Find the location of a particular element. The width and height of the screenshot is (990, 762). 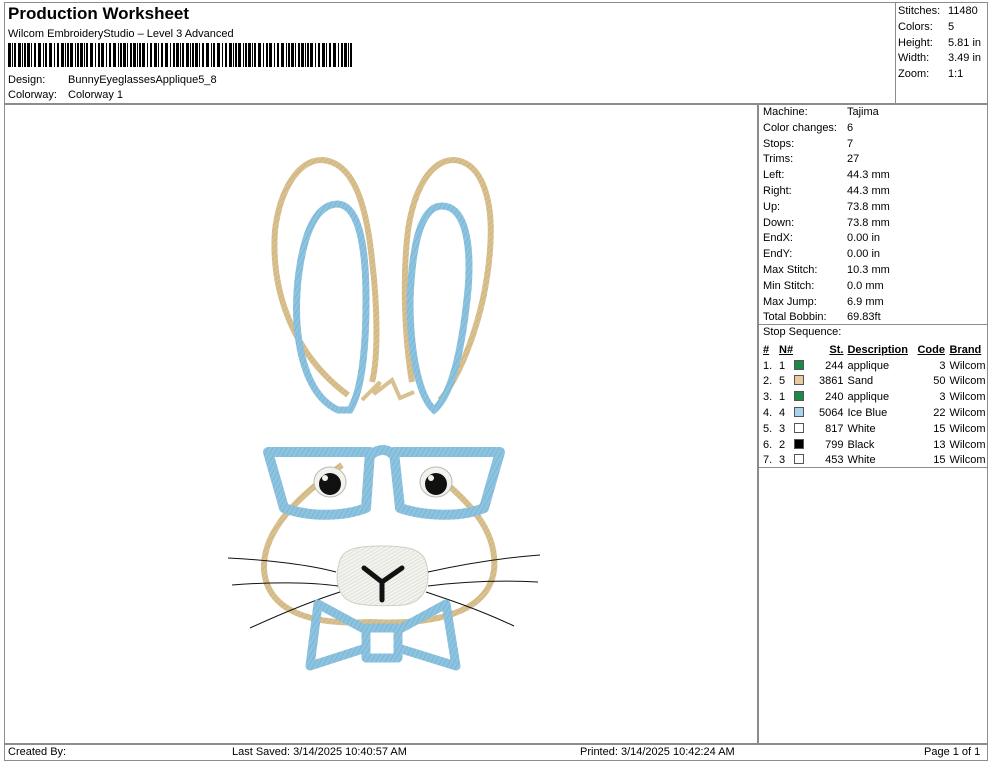

info-stops: Stops: 7 is located at coordinates (808, 143).